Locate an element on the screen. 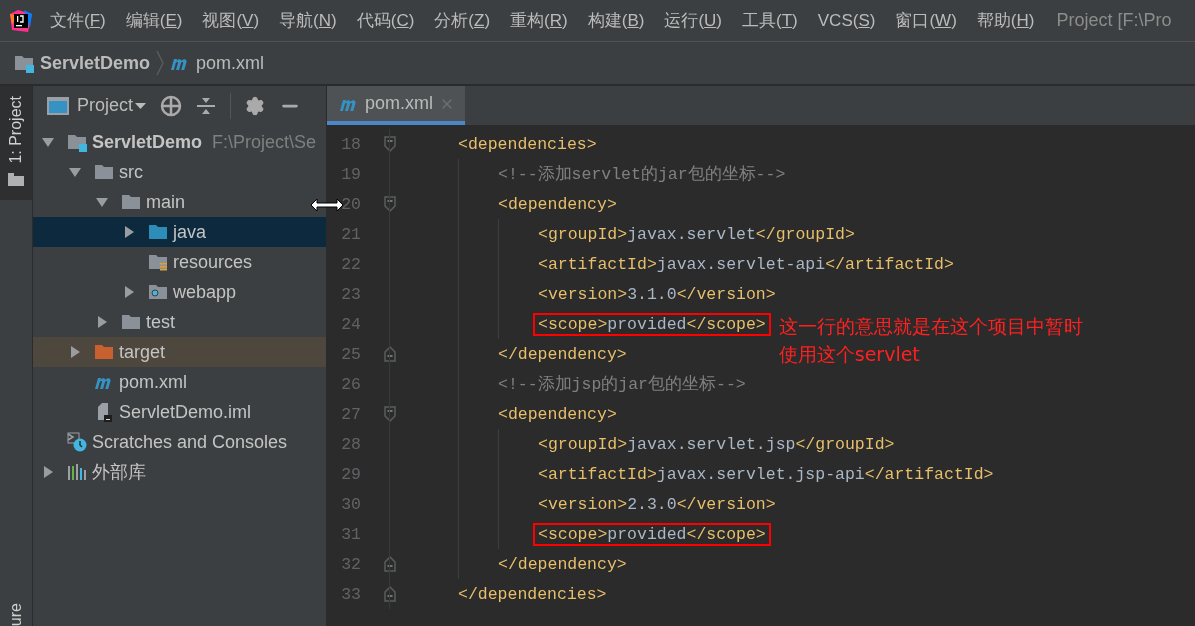 The height and width of the screenshot is (626, 1195). menu-item: 重构(R) is located at coordinates (539, 20).